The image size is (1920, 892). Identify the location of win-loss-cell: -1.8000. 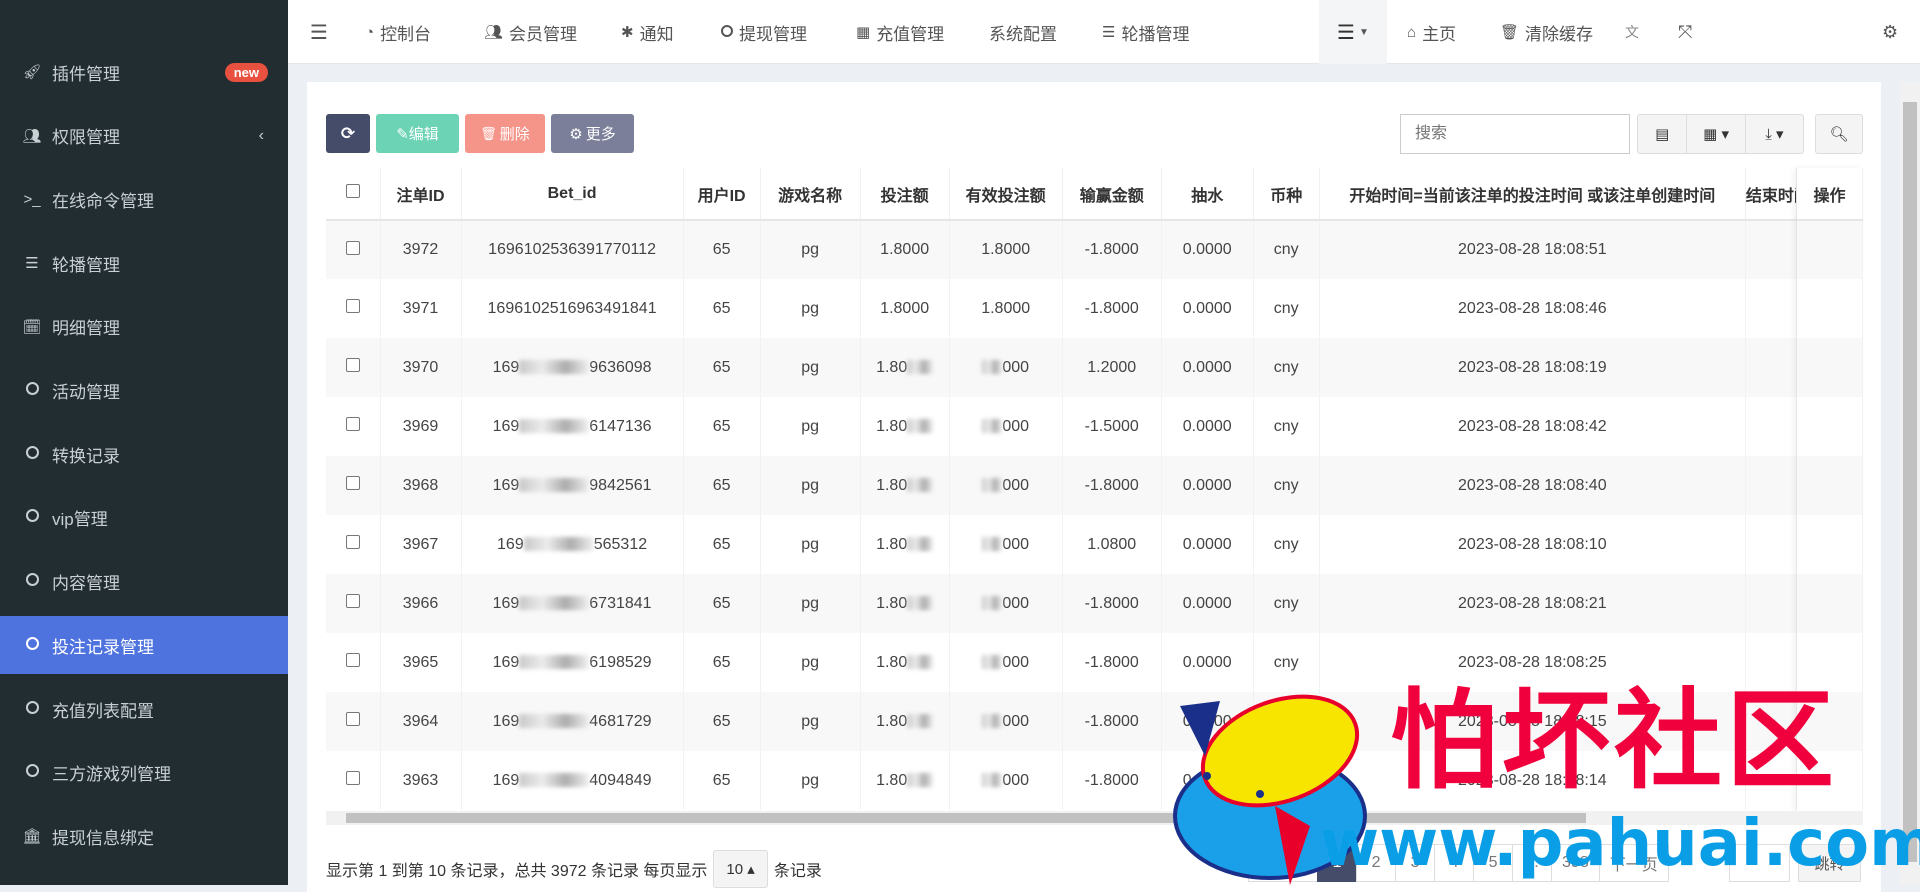
(1112, 662).